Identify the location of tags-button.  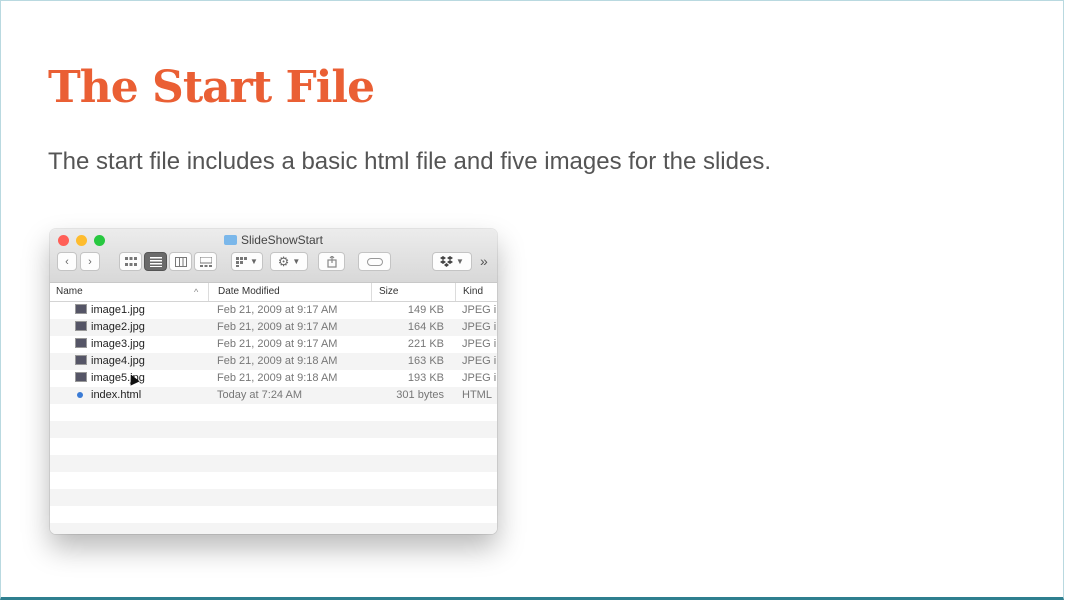
(374, 261).